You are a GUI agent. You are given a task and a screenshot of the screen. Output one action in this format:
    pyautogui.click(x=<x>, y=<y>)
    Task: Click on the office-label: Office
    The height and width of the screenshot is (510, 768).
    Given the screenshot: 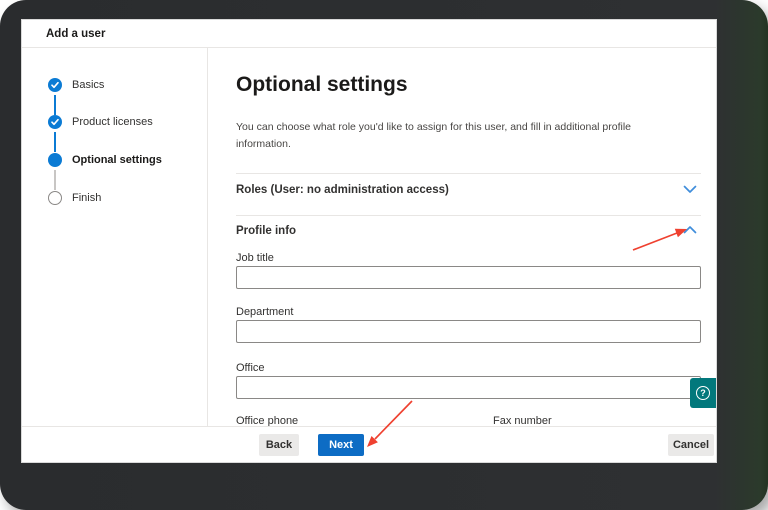 What is the action you would take?
    pyautogui.click(x=250, y=368)
    